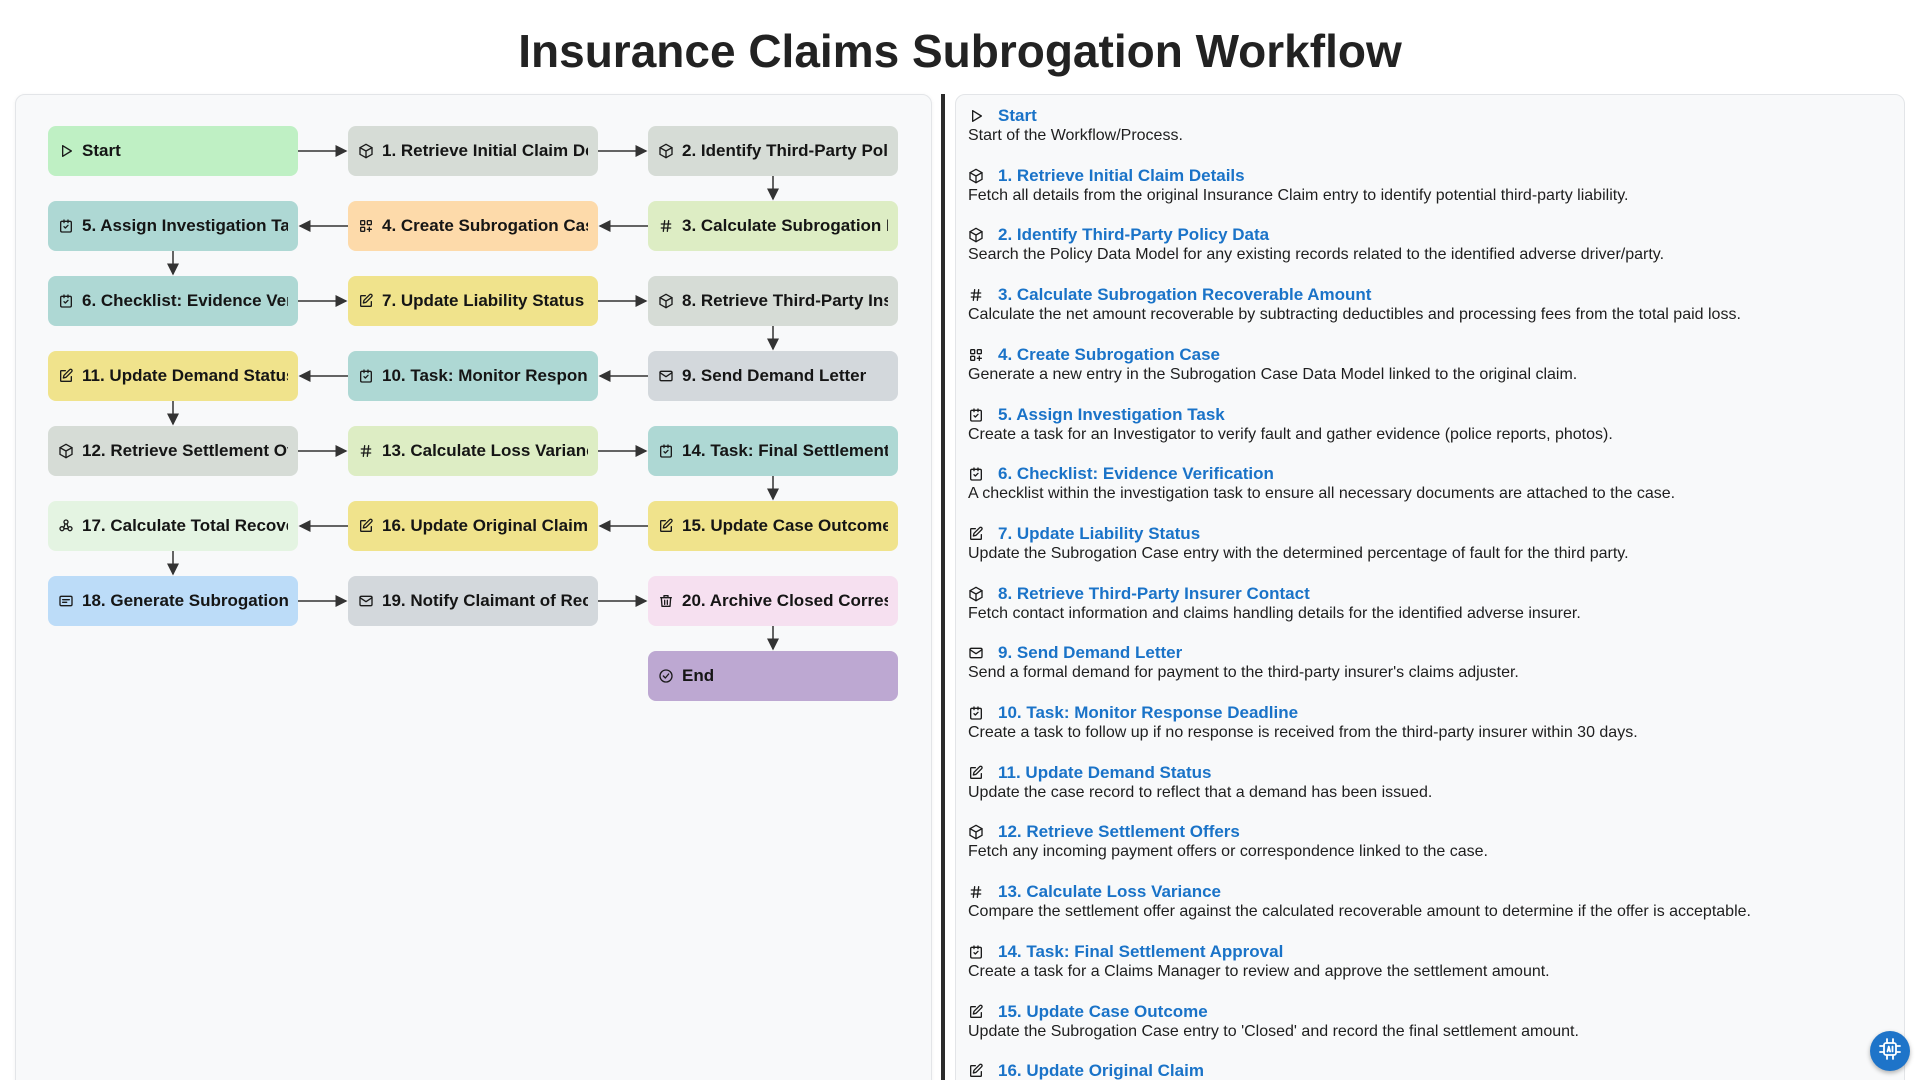 The height and width of the screenshot is (1080, 1920). Describe the element at coordinates (66, 526) in the screenshot. I see `cluster-icon` at that location.